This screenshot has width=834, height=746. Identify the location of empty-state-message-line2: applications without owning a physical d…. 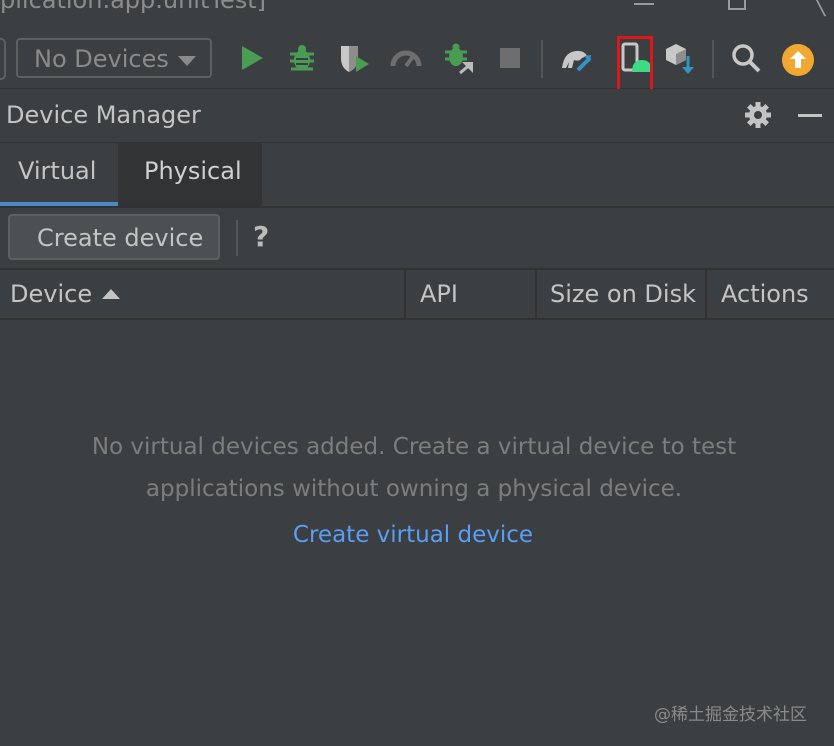
(414, 489).